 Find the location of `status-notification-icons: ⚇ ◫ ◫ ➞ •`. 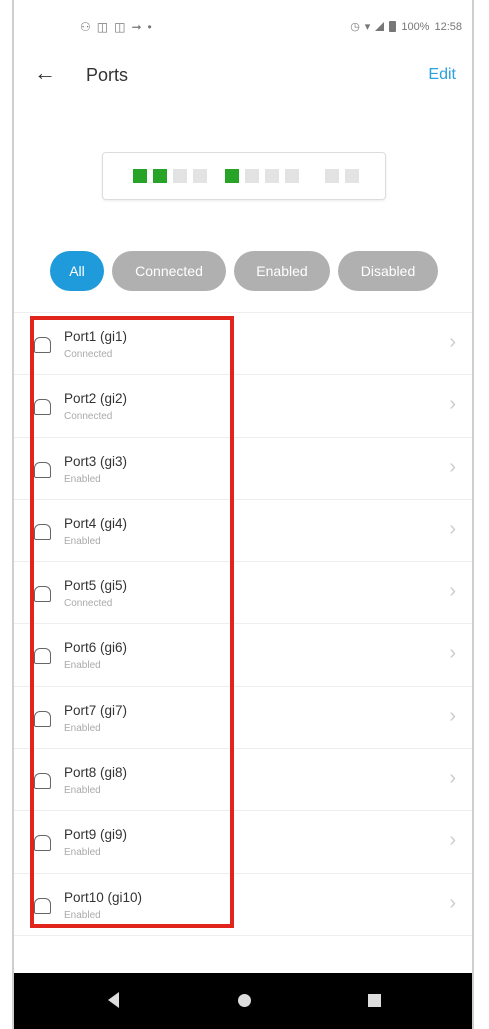

status-notification-icons: ⚇ ◫ ◫ ➞ • is located at coordinates (116, 27).